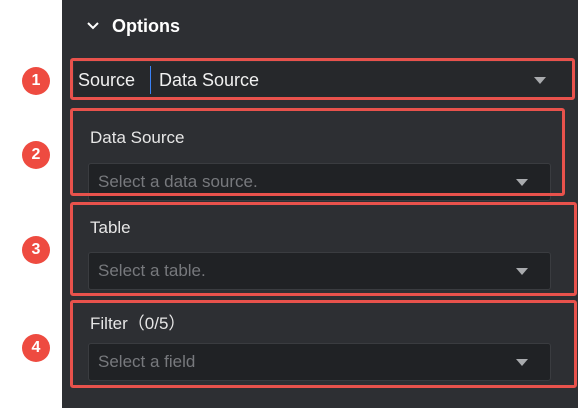 The height and width of the screenshot is (408, 578). I want to click on options-header: Options, so click(132, 26).